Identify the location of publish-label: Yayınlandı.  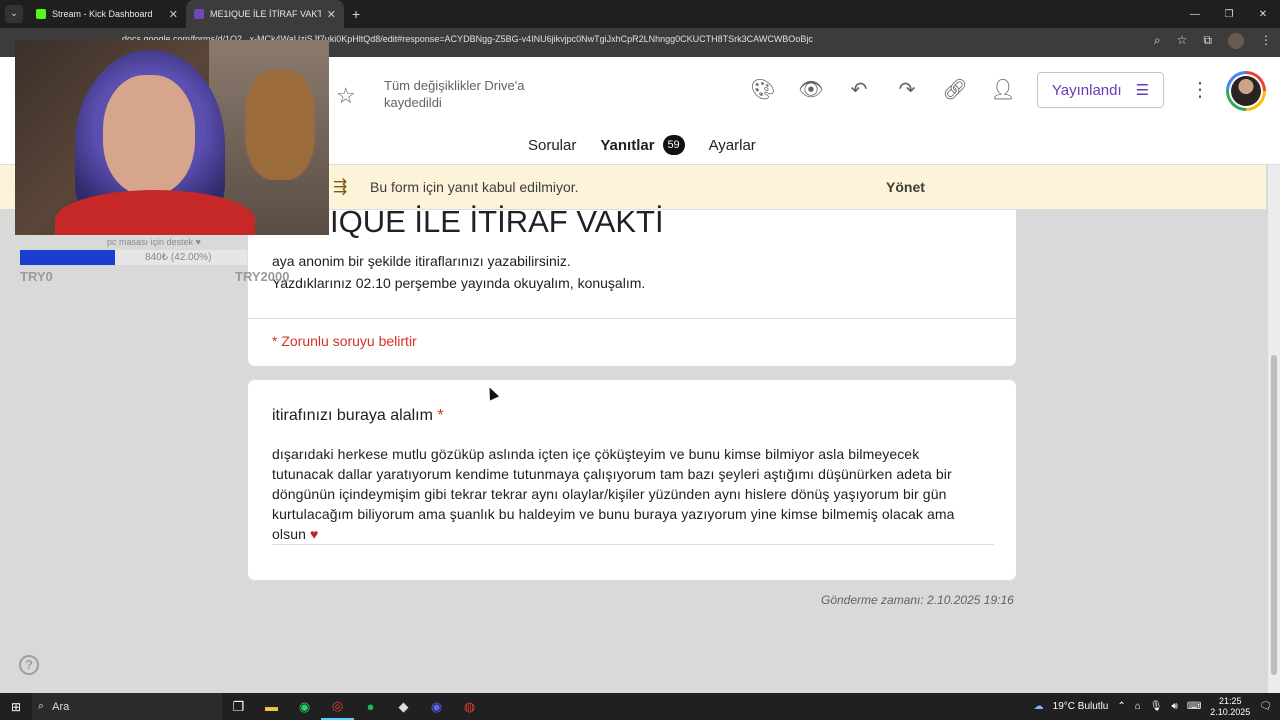
(1086, 90).